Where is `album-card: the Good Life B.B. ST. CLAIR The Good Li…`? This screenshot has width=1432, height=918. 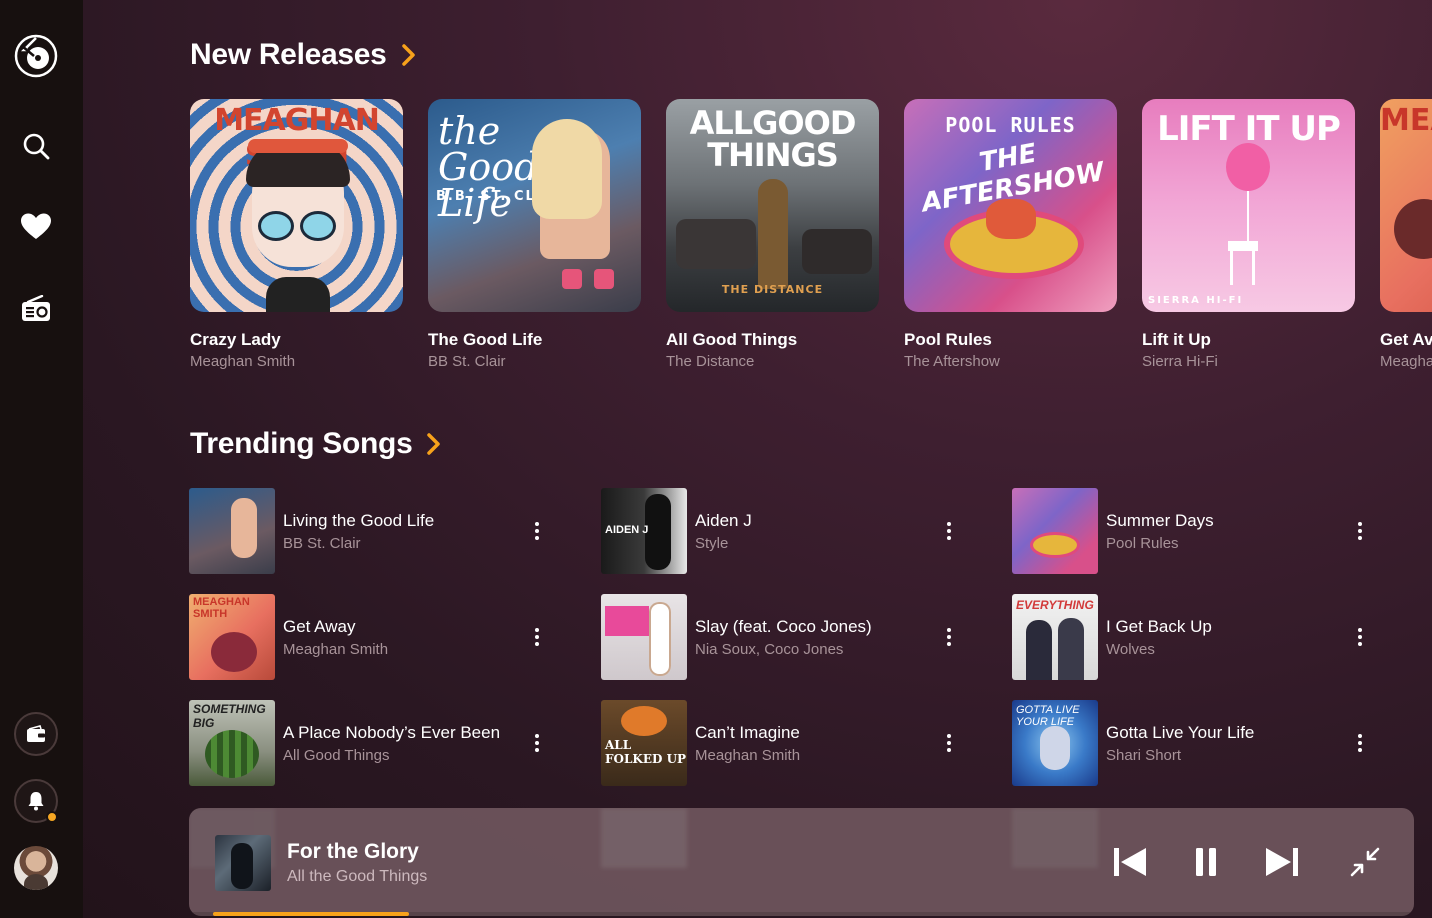 album-card: the Good Life B.B. ST. CLAIR The Good Li… is located at coordinates (534, 234).